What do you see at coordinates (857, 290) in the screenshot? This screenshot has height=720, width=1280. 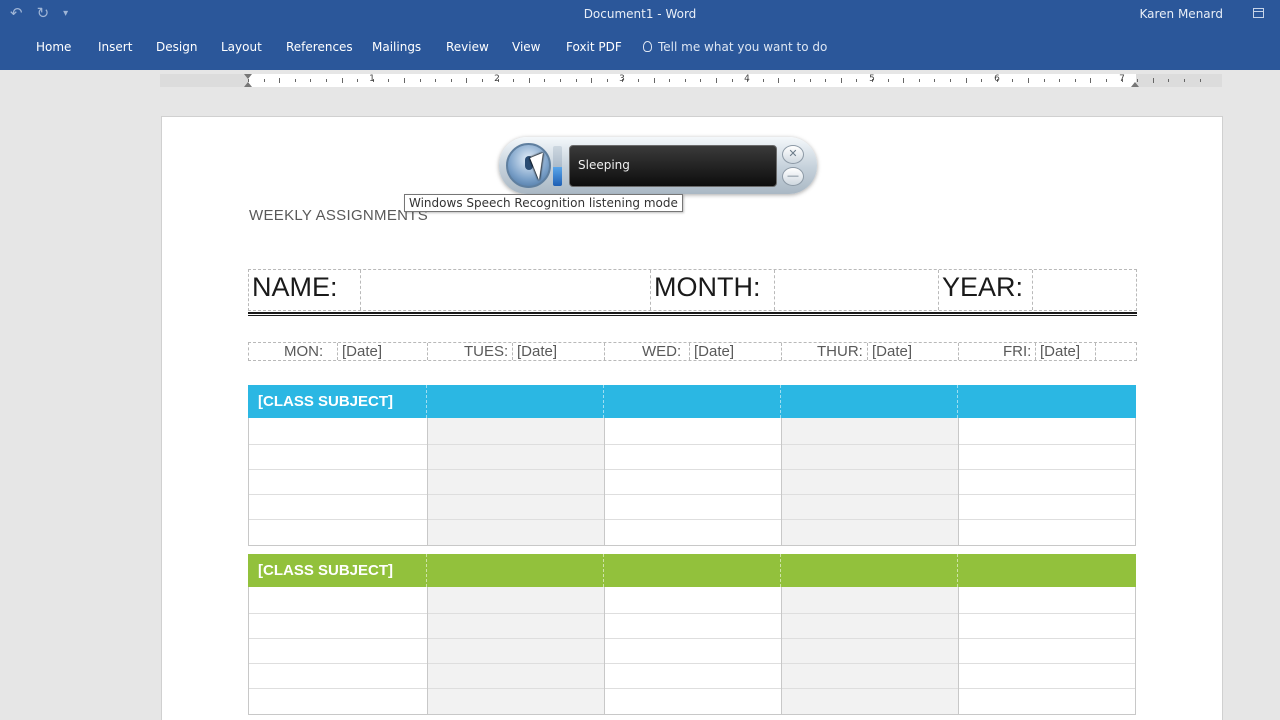 I see `month-field` at bounding box center [857, 290].